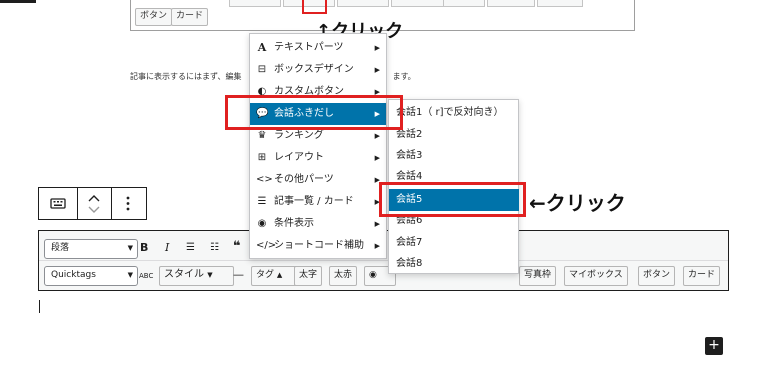  Describe the element at coordinates (167, 248) in the screenshot. I see `italic-icon: I` at that location.